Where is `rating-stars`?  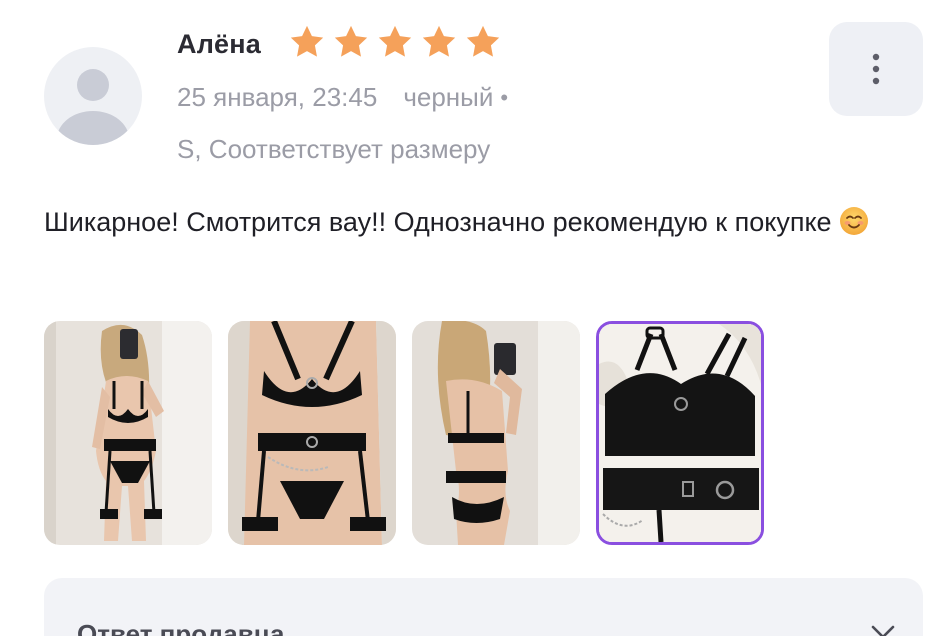
rating-stars is located at coordinates (395, 42).